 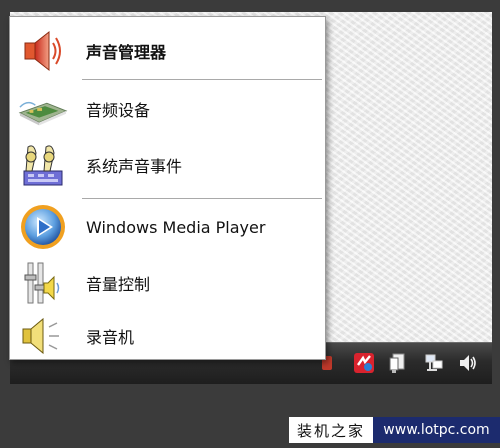 I want to click on sound-recorder-icon, so click(x=43, y=336).